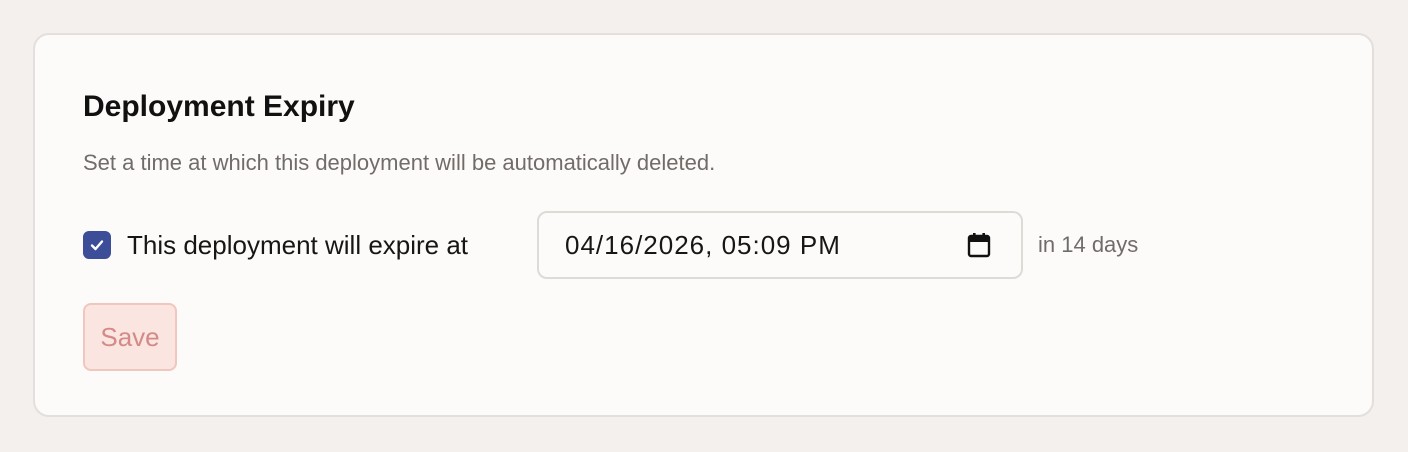 The image size is (1408, 452). Describe the element at coordinates (297, 245) in the screenshot. I see `expiry-label: This deployment will expire at` at that location.